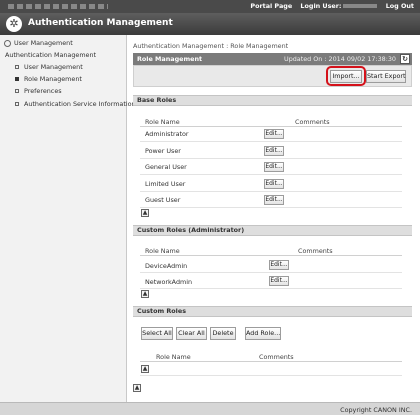 The width and height of the screenshot is (420, 415). I want to click on gear-icon, so click(7, 43).